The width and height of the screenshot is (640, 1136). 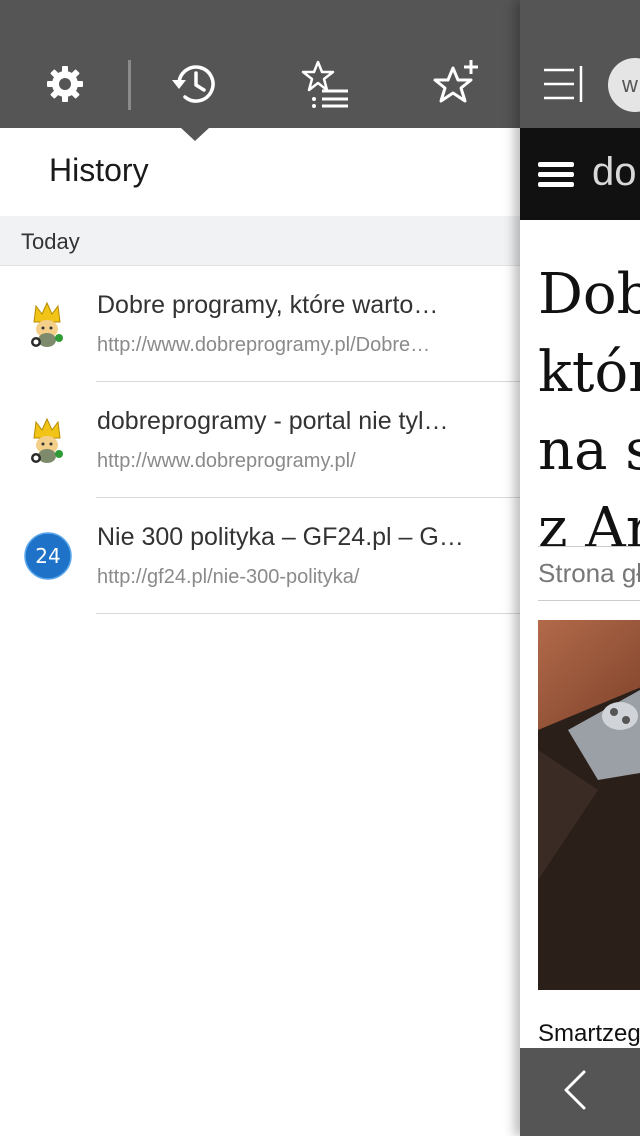 I want to click on site-logo: do, so click(x=614, y=172).